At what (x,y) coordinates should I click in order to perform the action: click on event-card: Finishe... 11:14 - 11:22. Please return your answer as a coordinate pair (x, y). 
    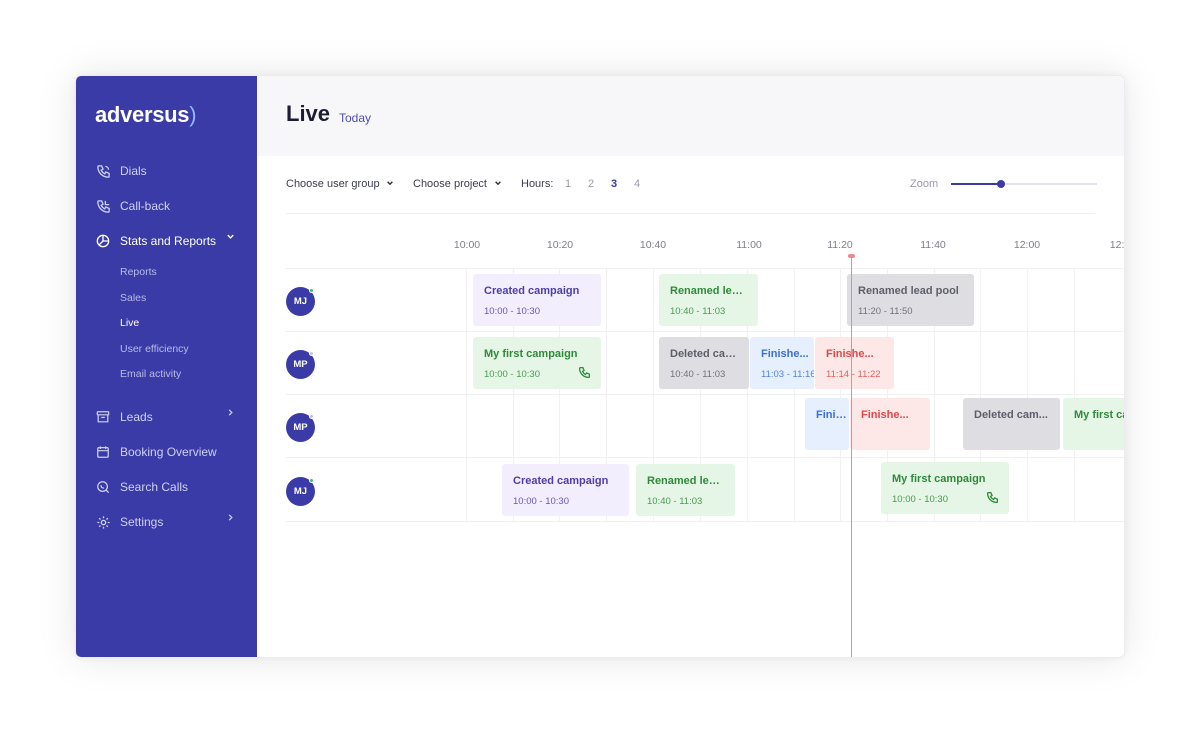
    Looking at the image, I should click on (854, 363).